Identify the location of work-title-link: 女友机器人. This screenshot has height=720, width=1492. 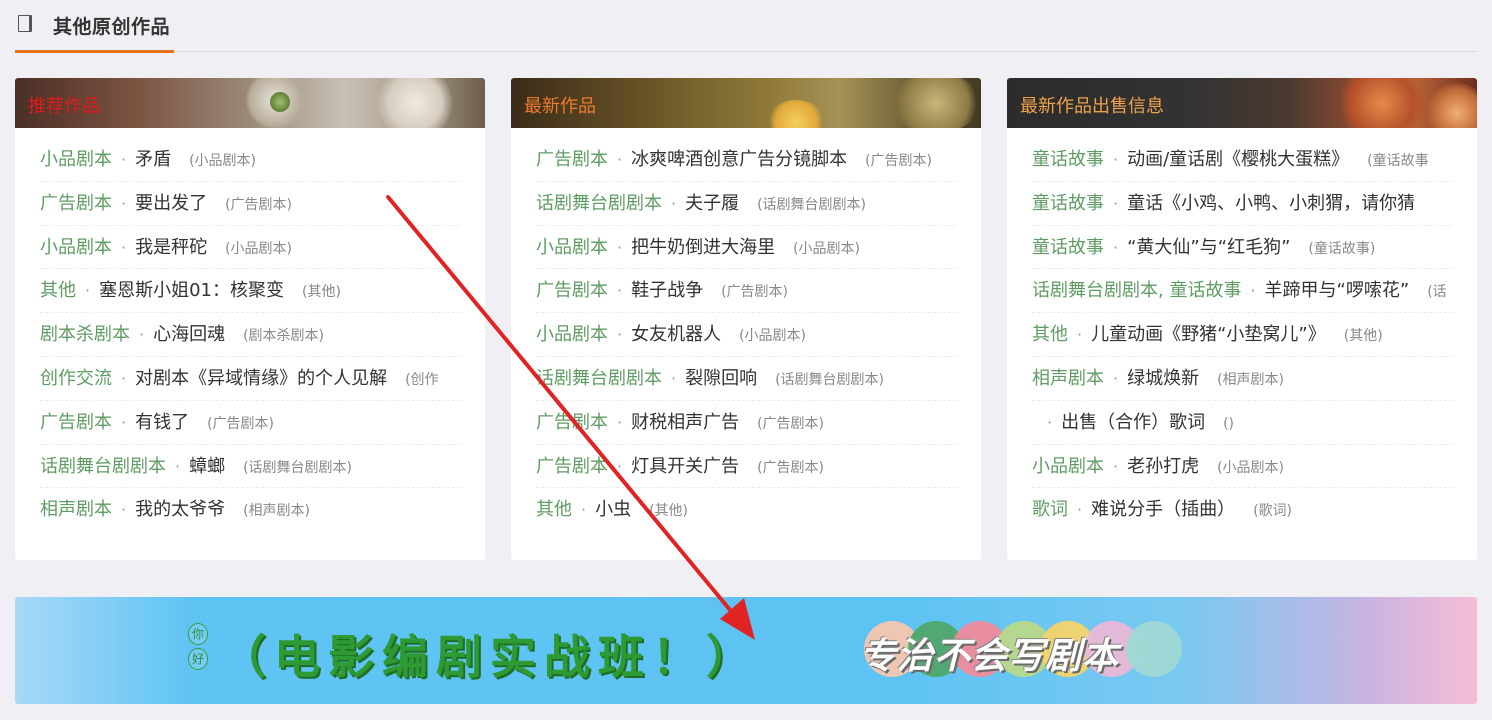
(676, 334).